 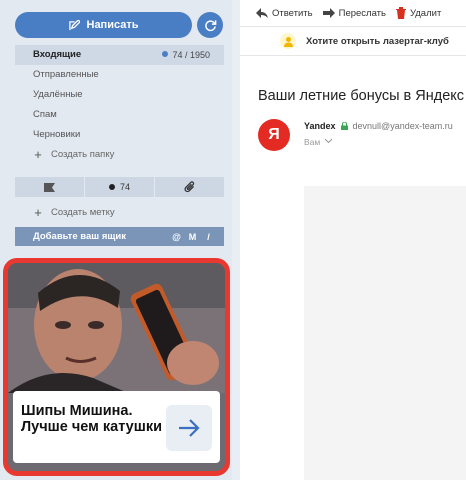 What do you see at coordinates (191, 55) in the screenshot?
I see `unread-count-text: 74 / 1950` at bounding box center [191, 55].